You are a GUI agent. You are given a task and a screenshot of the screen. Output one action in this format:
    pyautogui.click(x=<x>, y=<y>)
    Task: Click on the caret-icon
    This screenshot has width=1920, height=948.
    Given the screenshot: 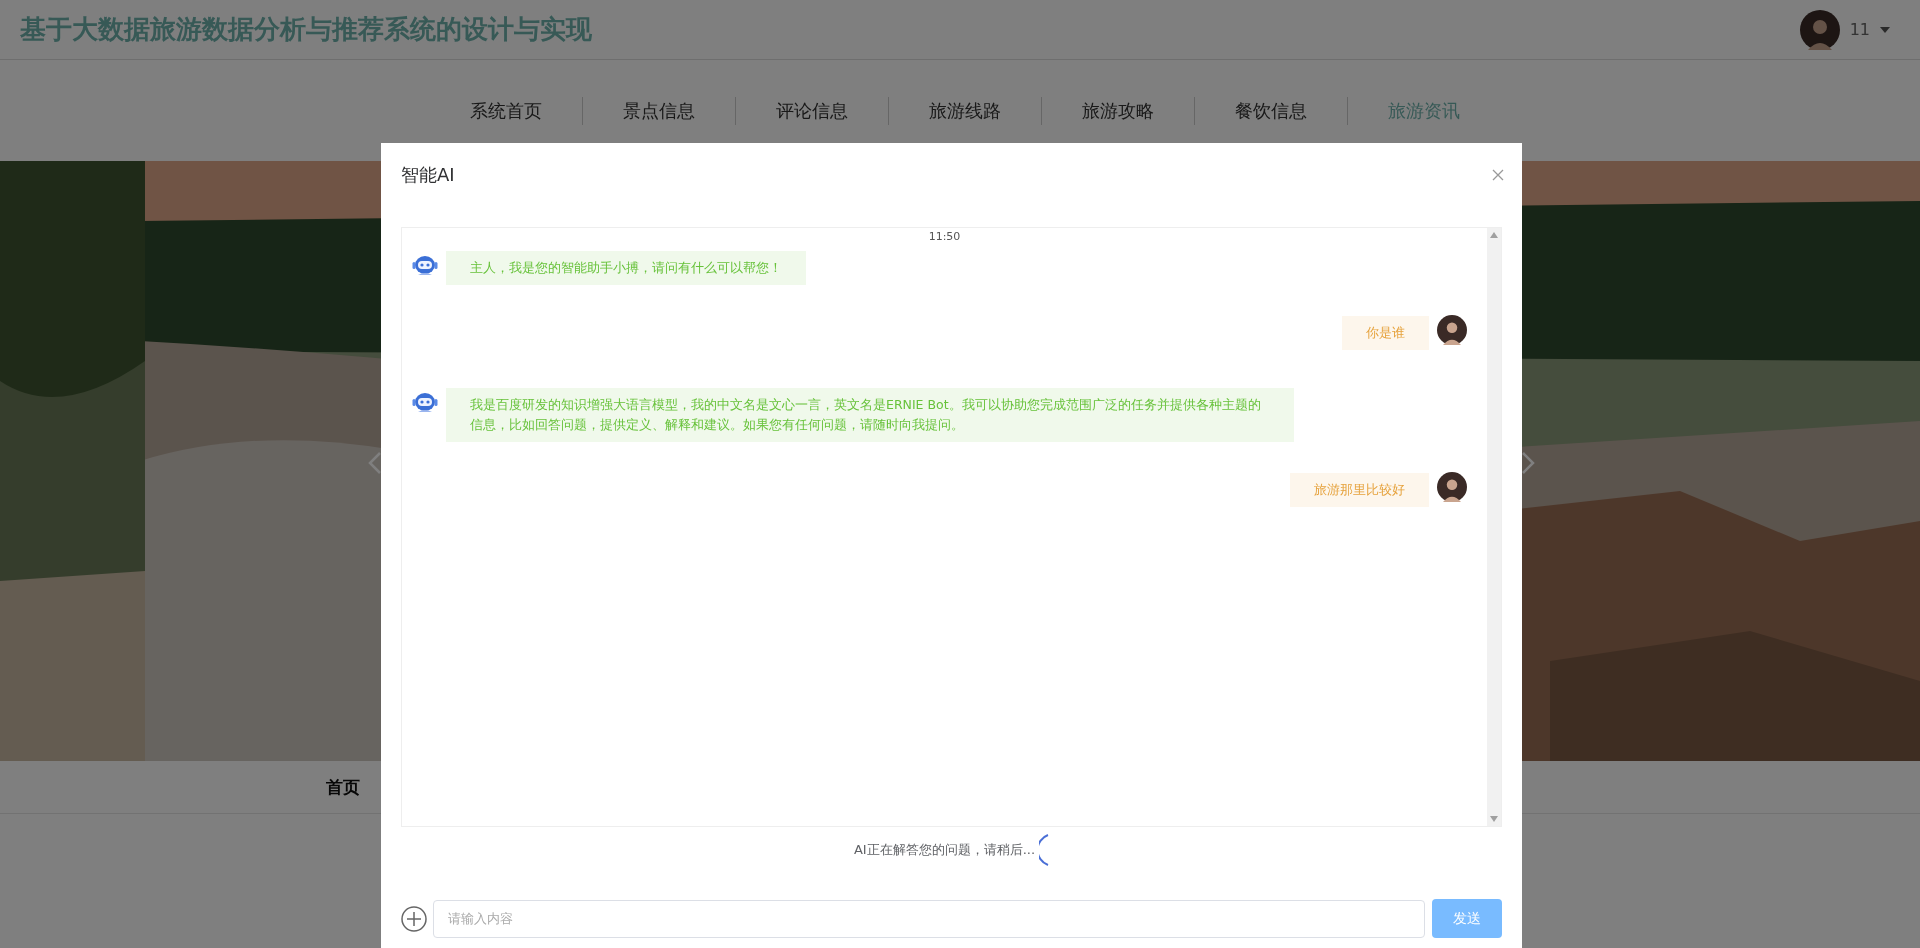 What is the action you would take?
    pyautogui.click(x=1885, y=29)
    